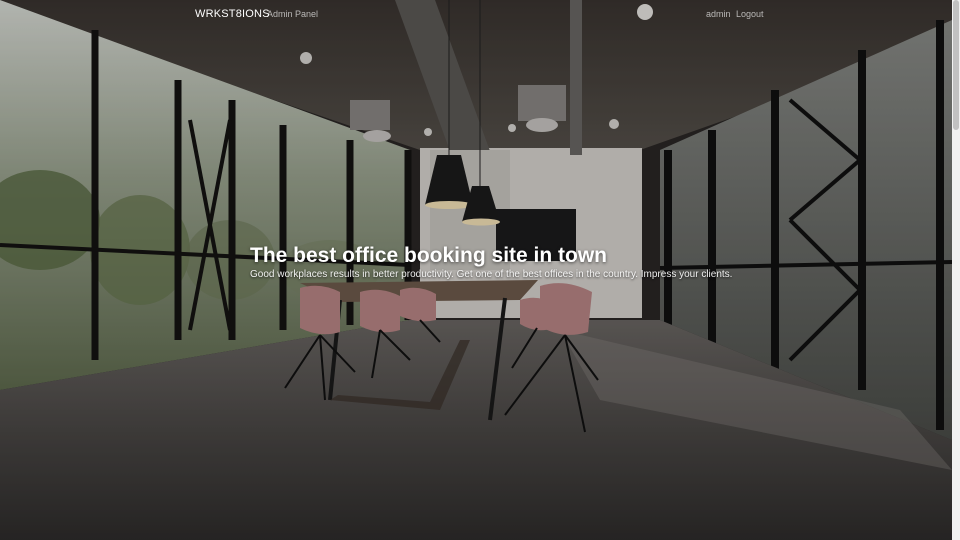  What do you see at coordinates (429, 255) in the screenshot?
I see `hero-title: The best office booking site in town` at bounding box center [429, 255].